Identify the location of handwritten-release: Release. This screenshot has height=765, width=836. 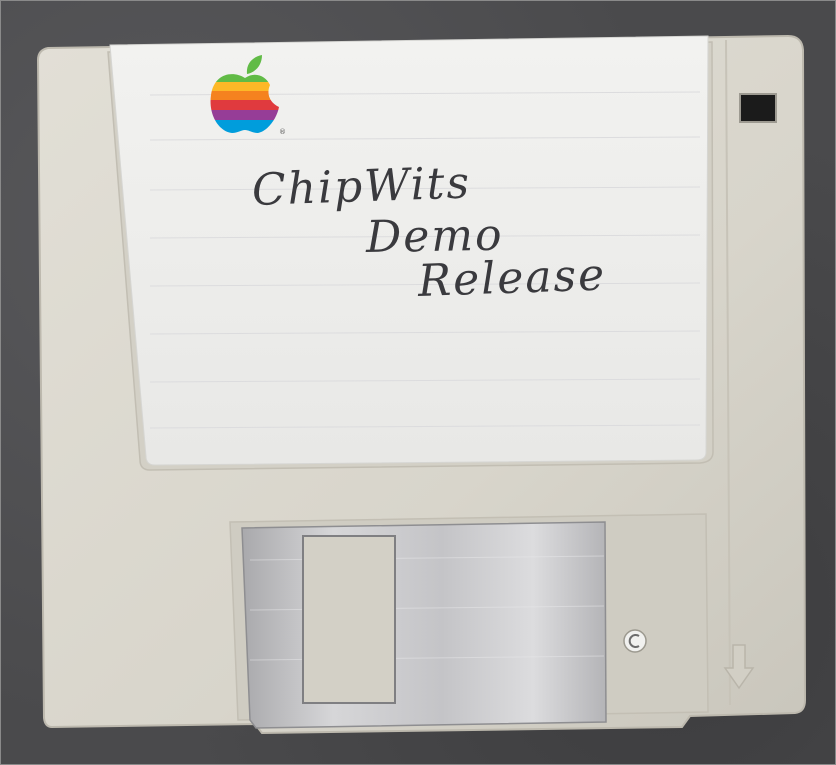
(512, 278).